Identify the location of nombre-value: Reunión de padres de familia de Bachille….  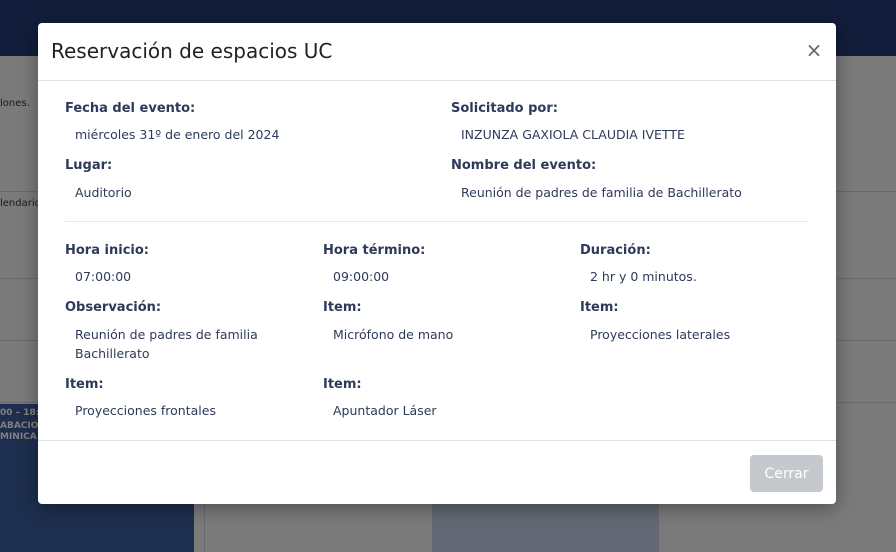
(601, 192).